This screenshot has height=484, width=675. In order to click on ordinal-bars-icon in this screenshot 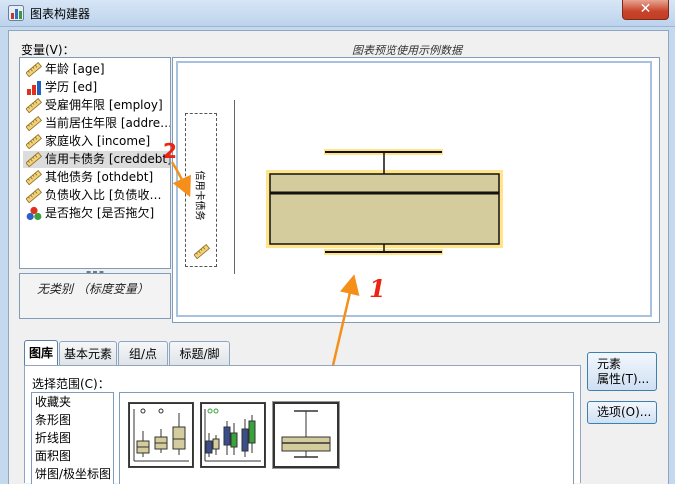, I will do `click(34, 88)`.